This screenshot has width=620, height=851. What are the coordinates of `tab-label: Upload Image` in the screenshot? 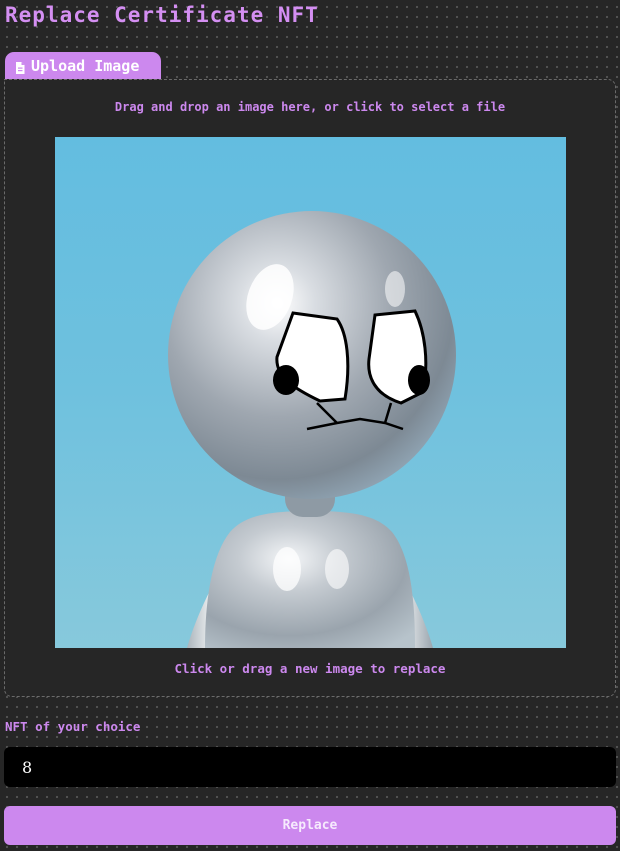 It's located at (85, 66).